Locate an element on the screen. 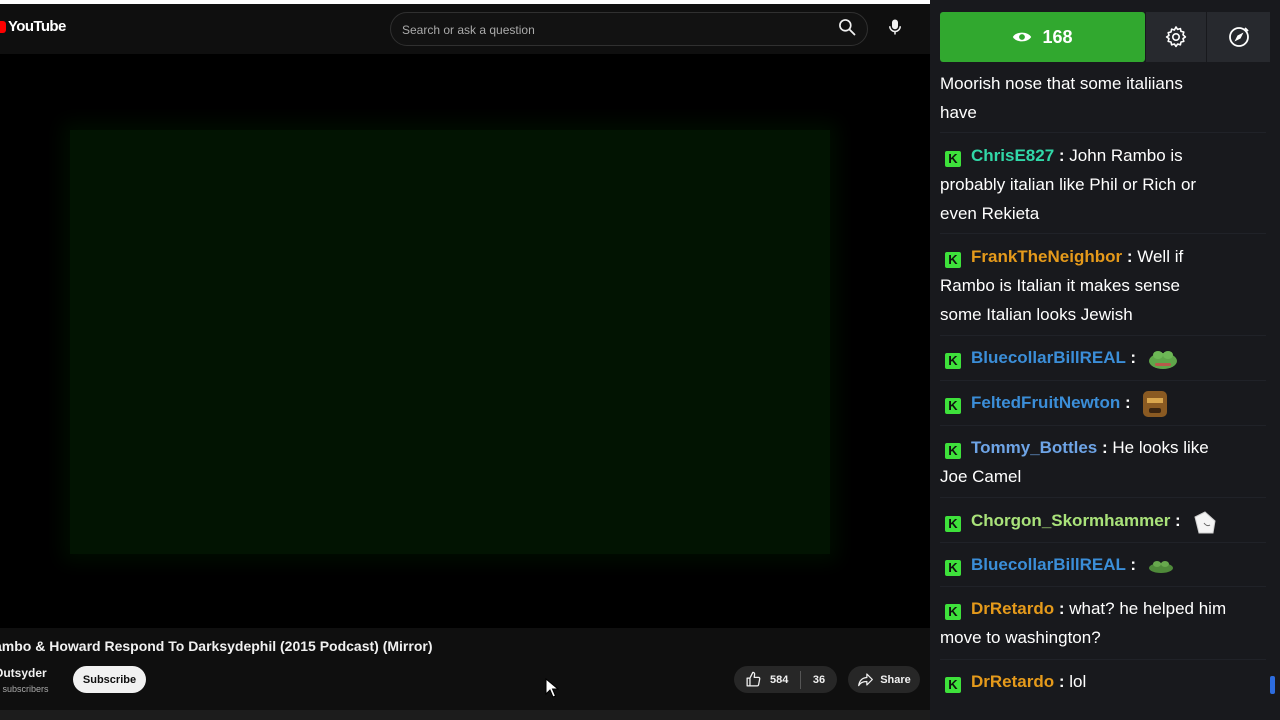 The width and height of the screenshot is (1280, 720). dislike-button: 36 is located at coordinates (819, 679).